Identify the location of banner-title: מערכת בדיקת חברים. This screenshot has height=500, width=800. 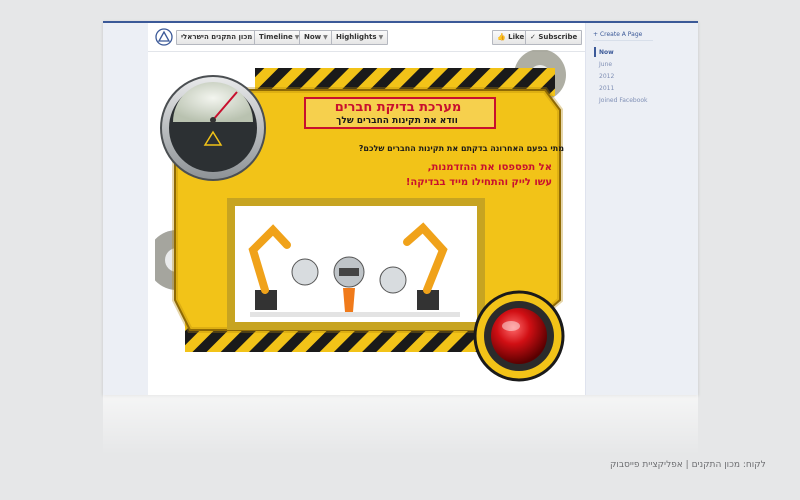
(398, 107).